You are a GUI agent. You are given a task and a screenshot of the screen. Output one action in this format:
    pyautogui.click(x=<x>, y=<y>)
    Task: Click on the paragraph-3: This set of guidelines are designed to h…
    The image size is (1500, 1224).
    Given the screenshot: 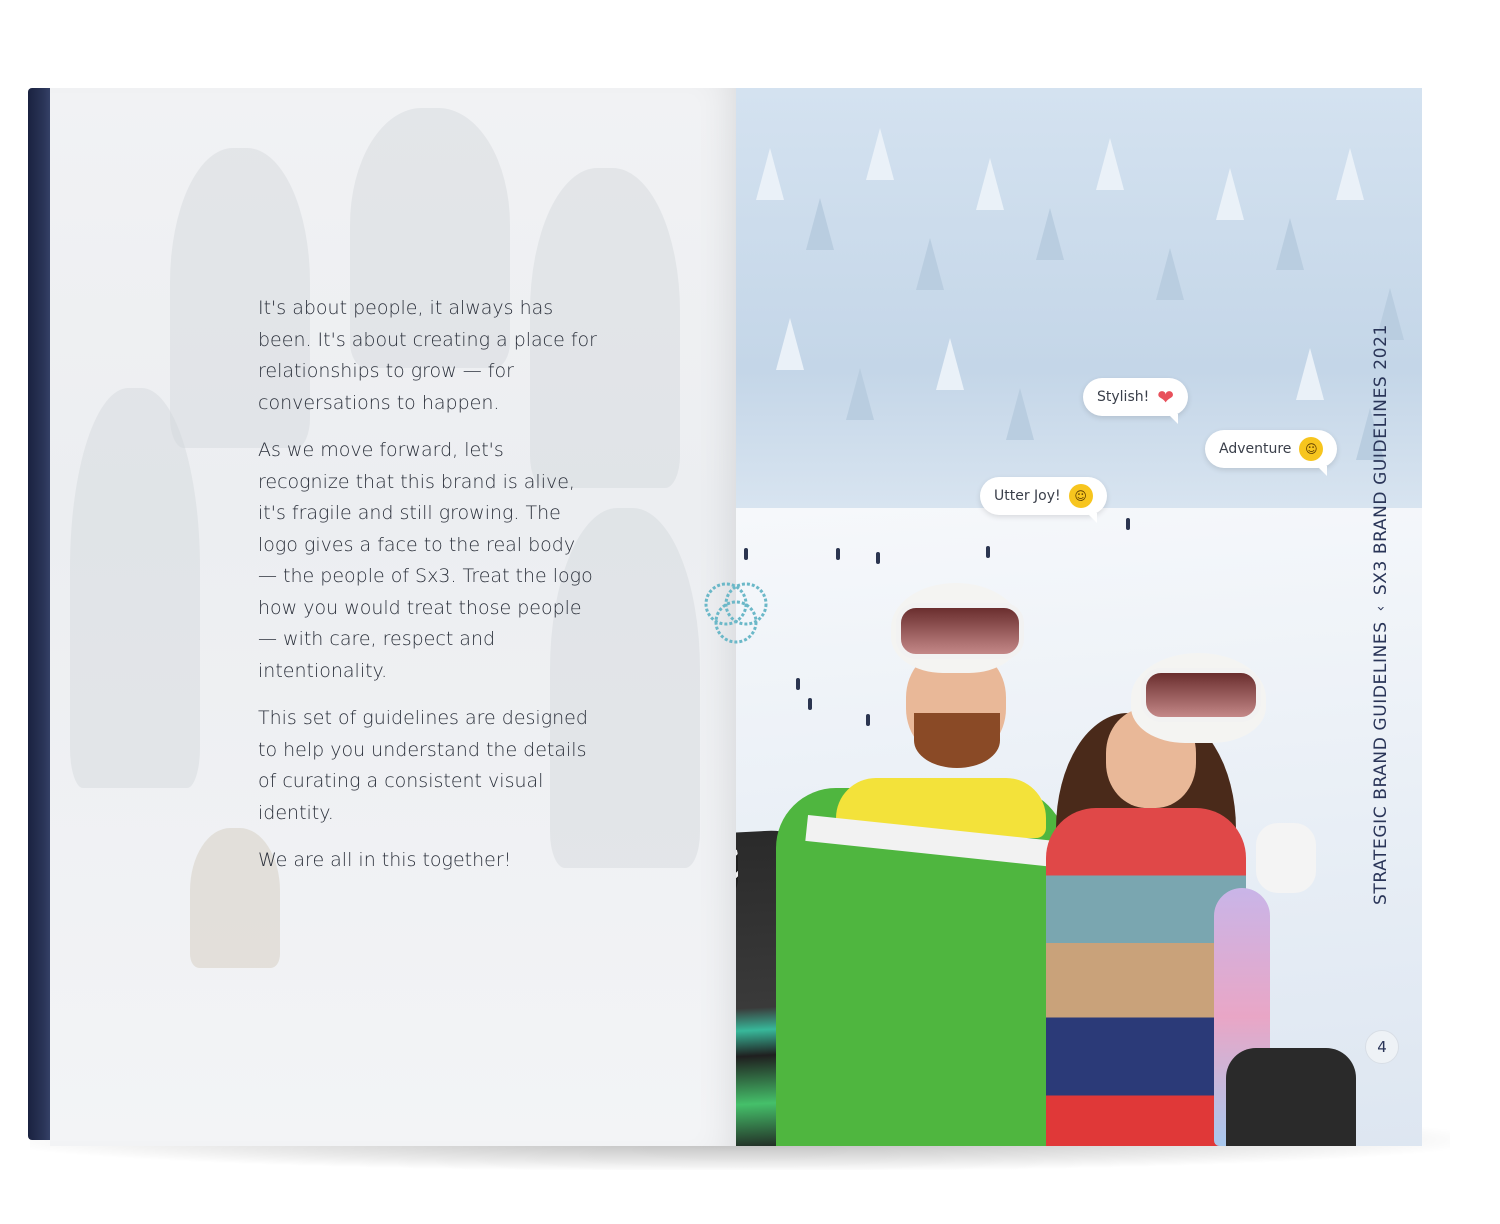 What is the action you would take?
    pyautogui.click(x=423, y=765)
    